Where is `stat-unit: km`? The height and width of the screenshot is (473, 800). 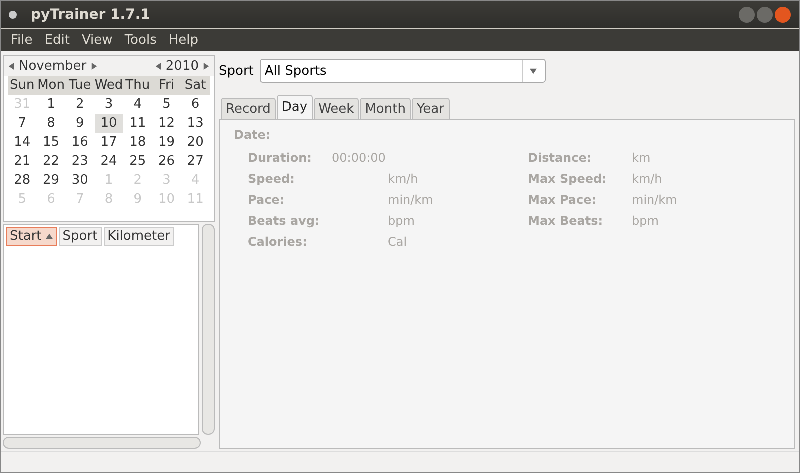 stat-unit: km is located at coordinates (642, 159).